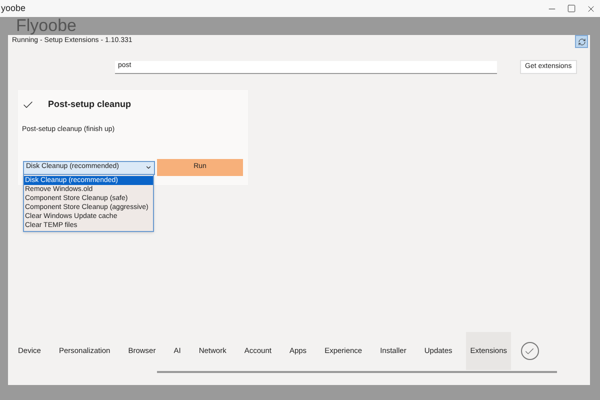 The width and height of the screenshot is (600, 400). I want to click on close-icon, so click(591, 9).